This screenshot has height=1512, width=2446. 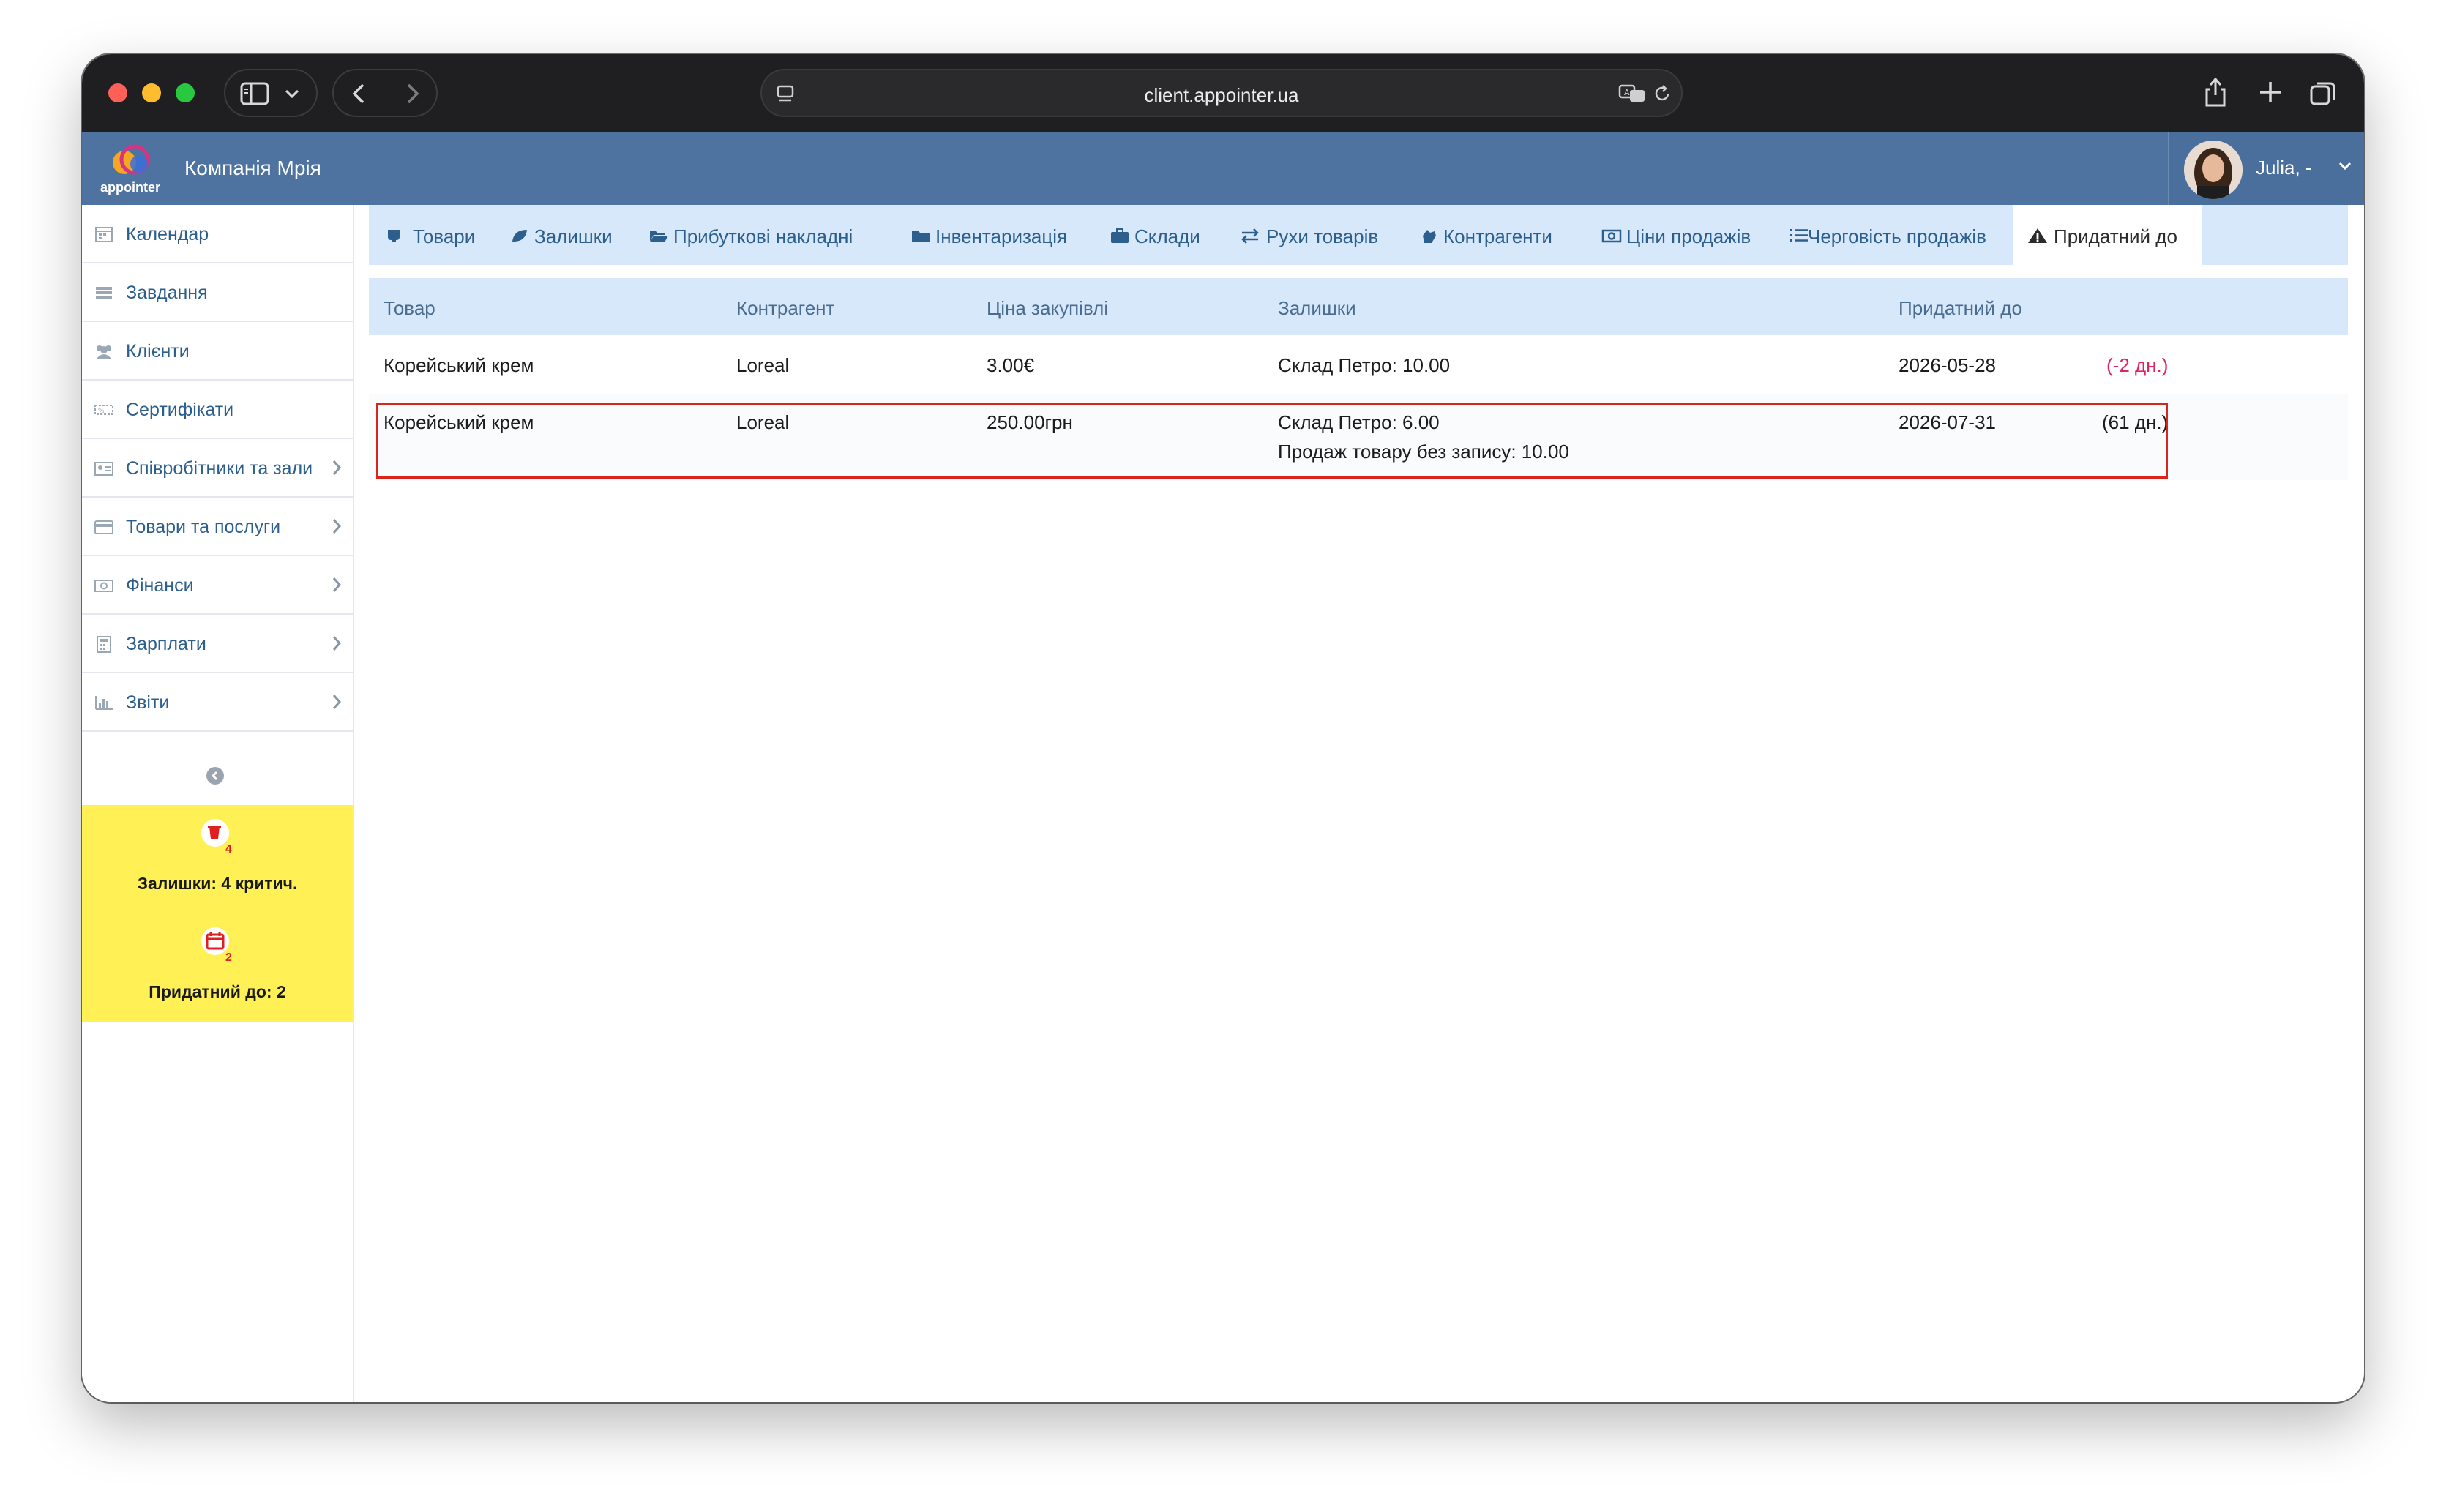 I want to click on column-header-supplier: Контрагент, so click(x=785, y=308).